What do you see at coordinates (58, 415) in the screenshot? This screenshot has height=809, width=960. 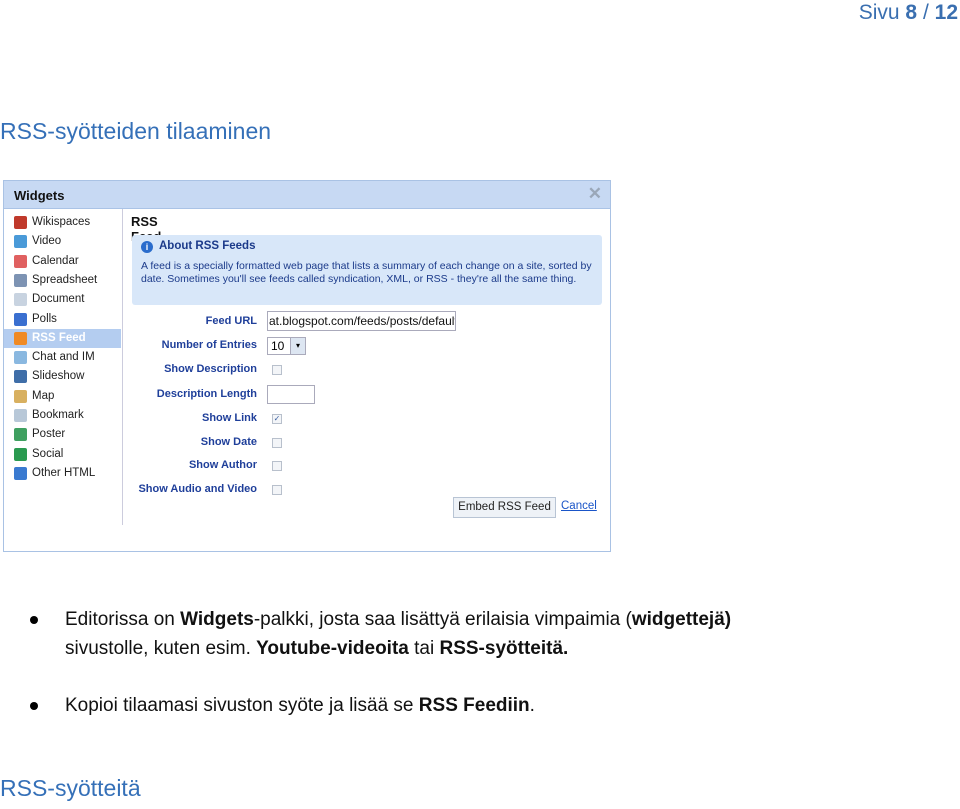 I see `sidebar-item-label: Bookmark` at bounding box center [58, 415].